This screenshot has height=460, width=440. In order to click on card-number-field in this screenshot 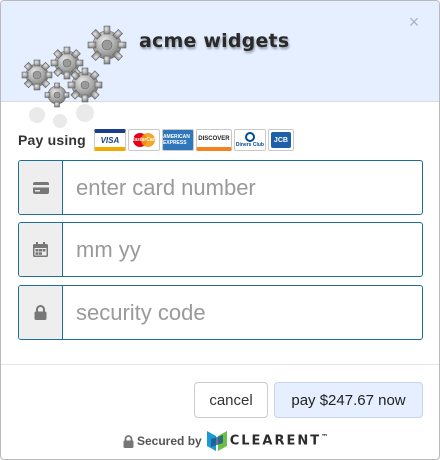, I will do `click(220, 187)`.